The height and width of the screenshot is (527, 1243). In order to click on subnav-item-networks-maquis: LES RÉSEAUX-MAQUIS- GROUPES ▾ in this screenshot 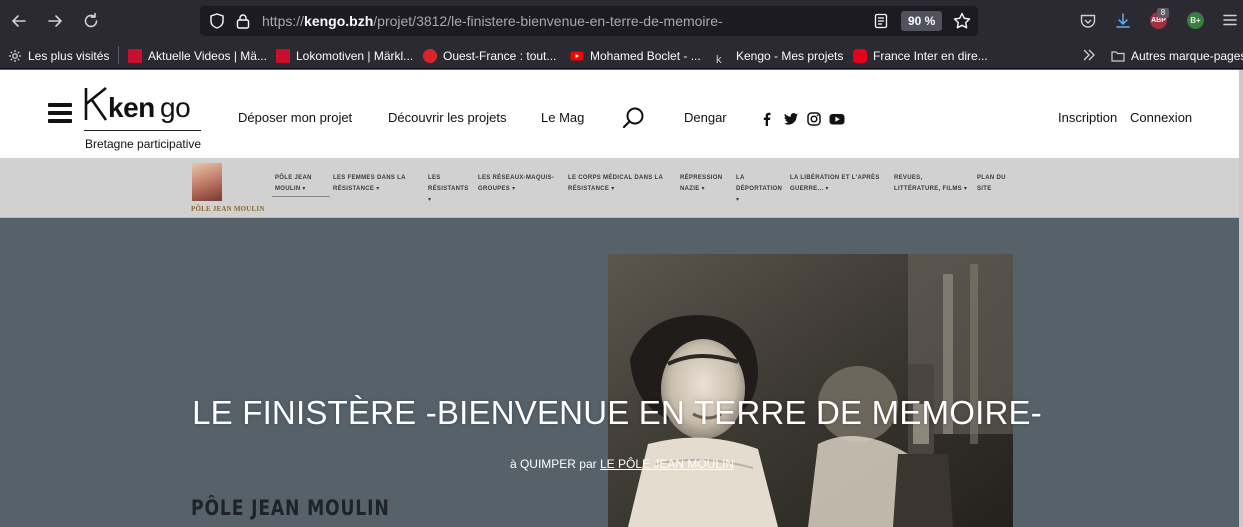, I will do `click(516, 184)`.